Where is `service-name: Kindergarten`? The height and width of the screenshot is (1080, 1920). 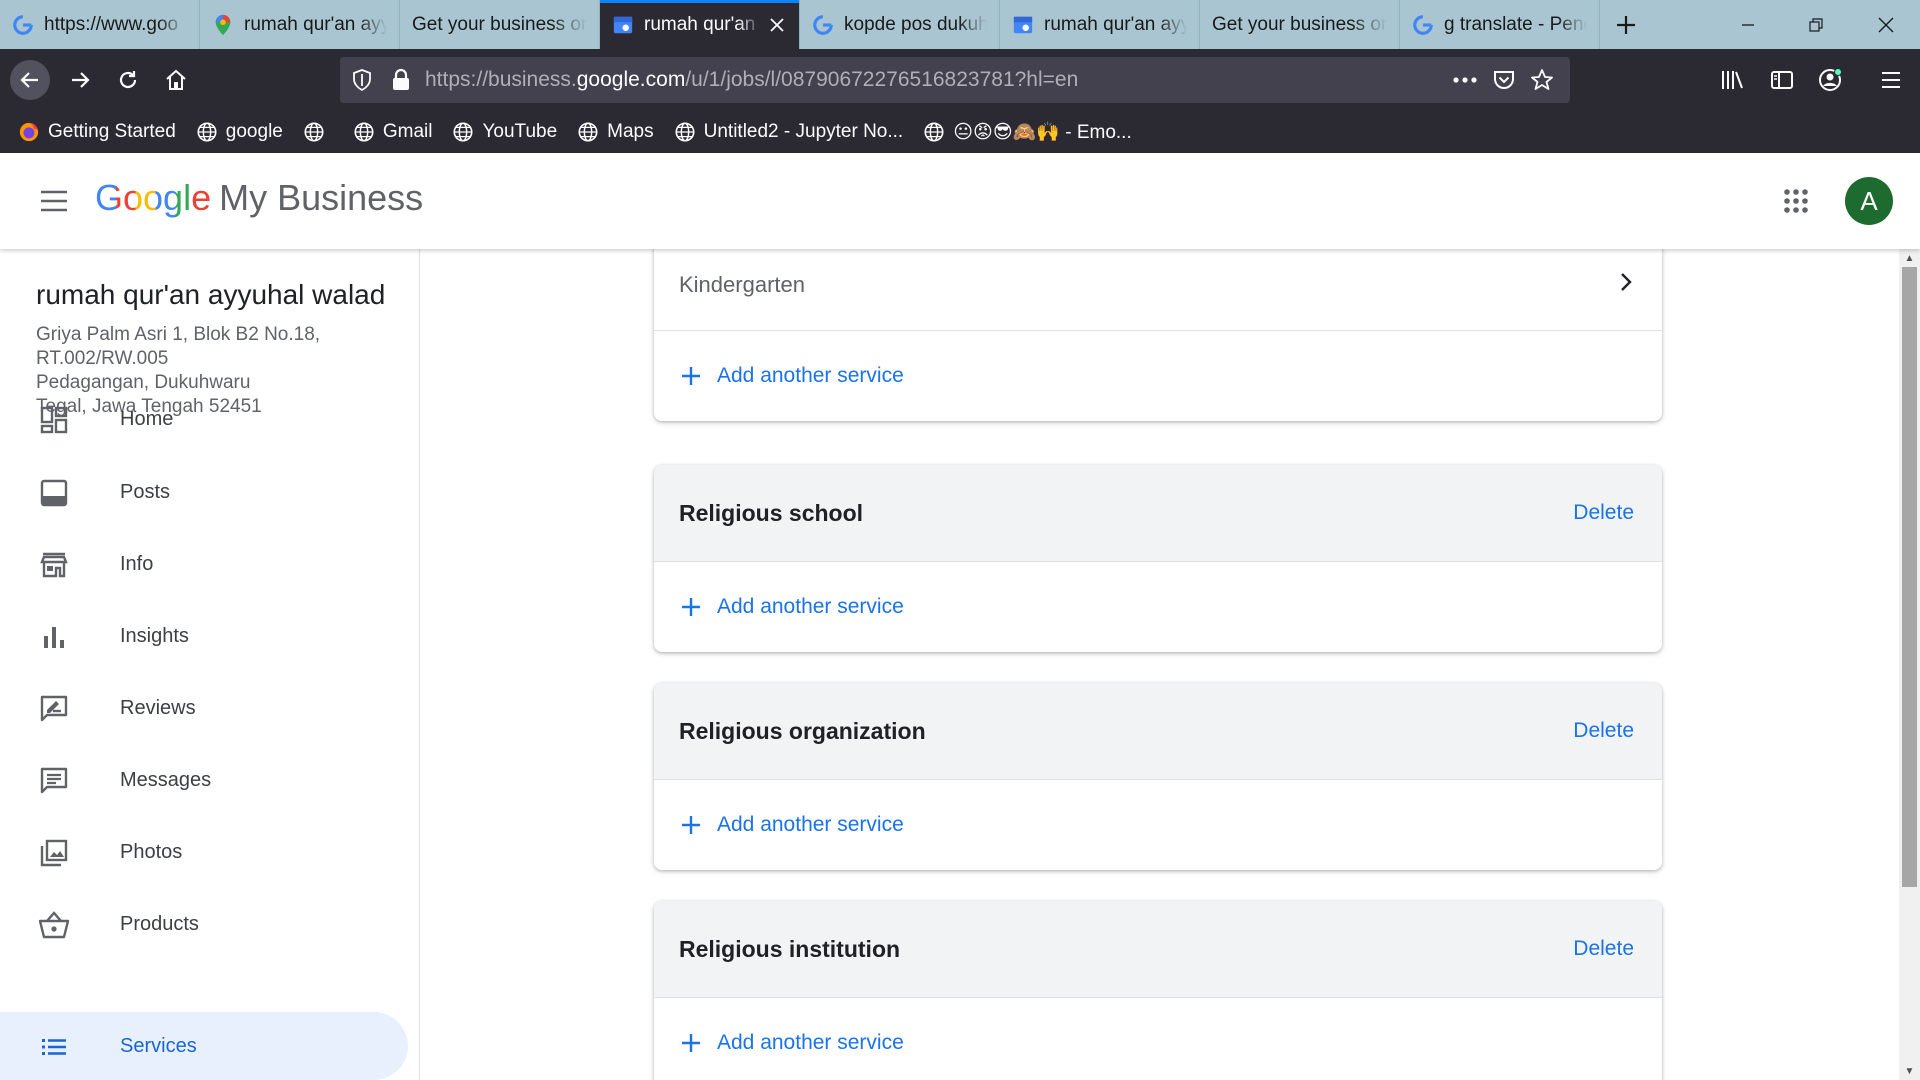
service-name: Kindergarten is located at coordinates (742, 284).